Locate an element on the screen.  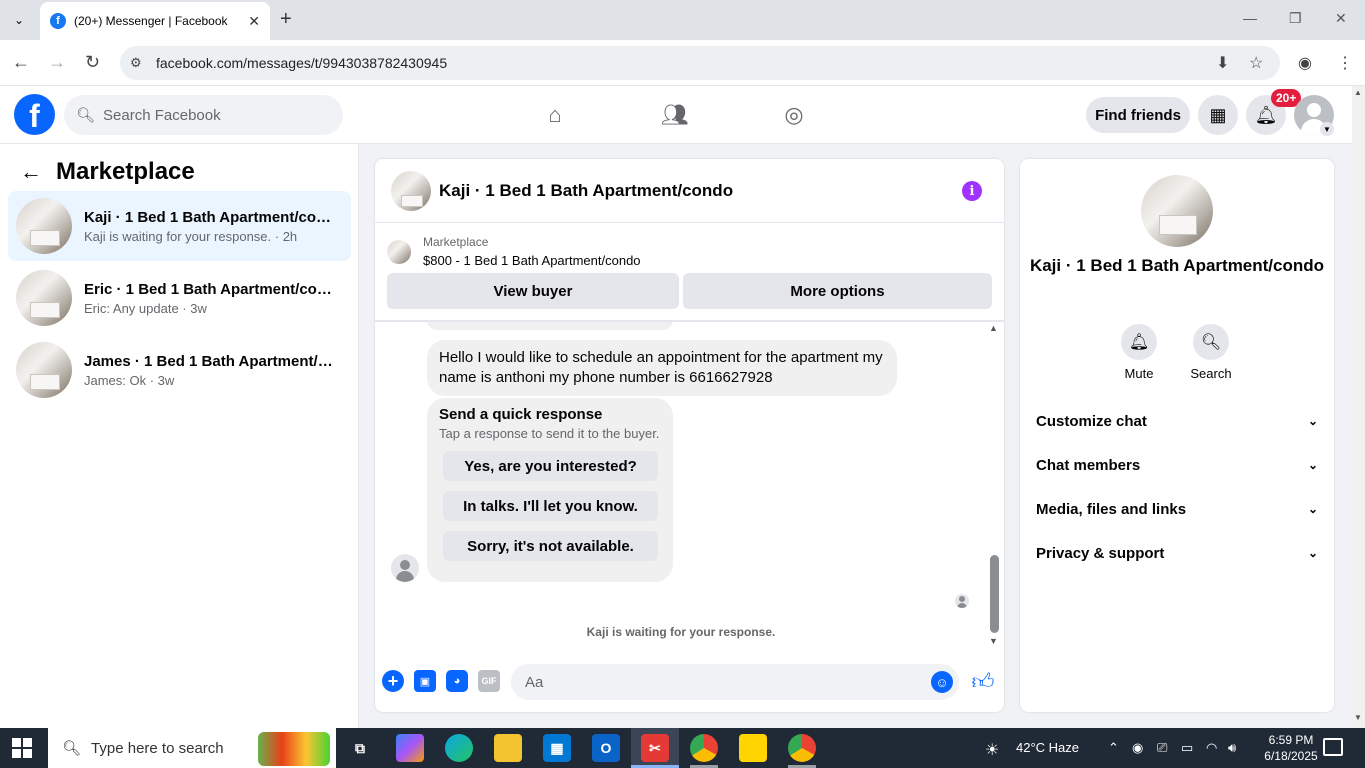
restore-button: ❐ is located at coordinates (1295, 18).